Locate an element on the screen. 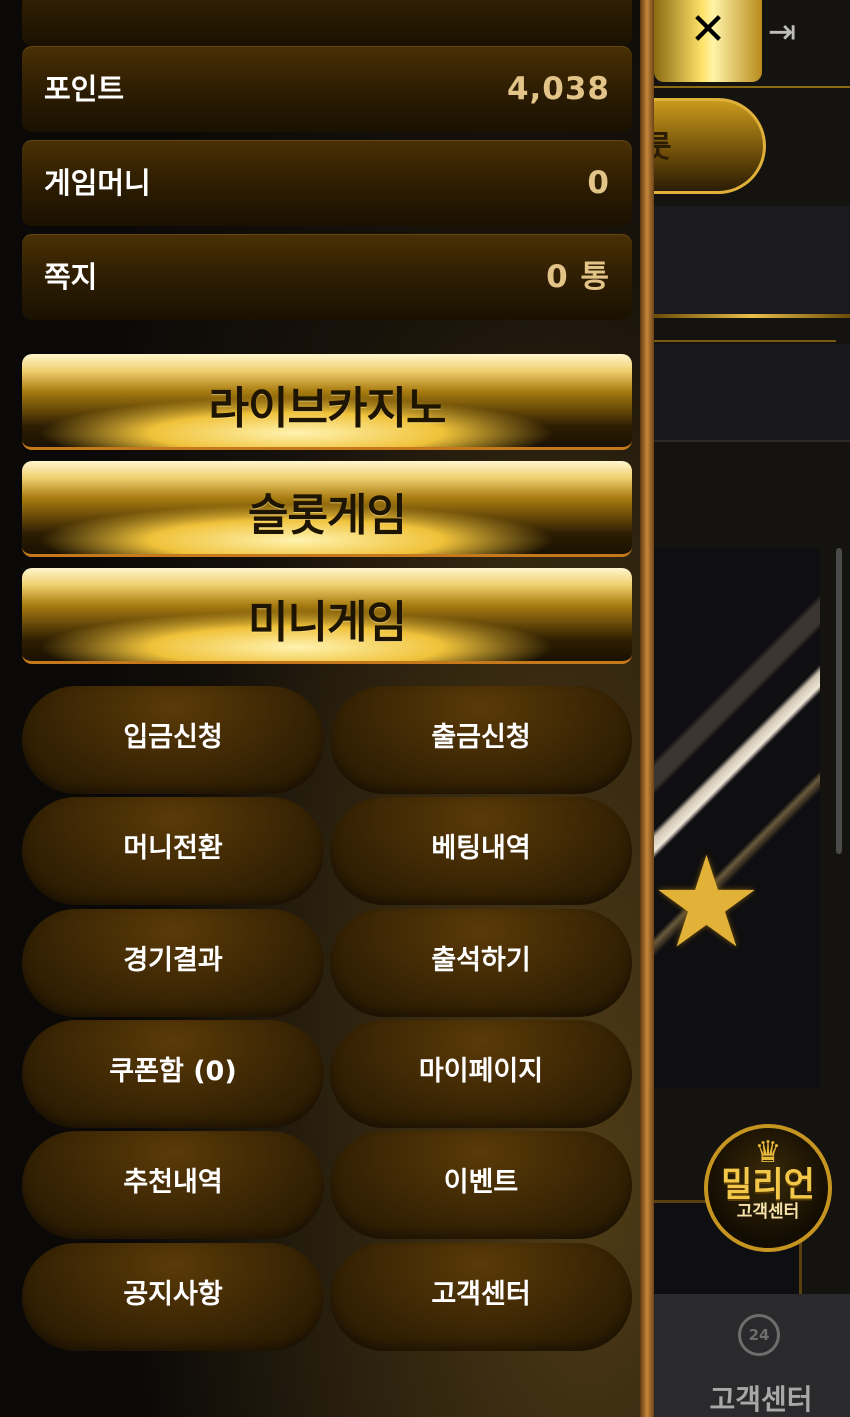 Image resolution: width=850 pixels, height=1417 pixels. coupon-box-button: 쿠폰함 (0) is located at coordinates (173, 1074).